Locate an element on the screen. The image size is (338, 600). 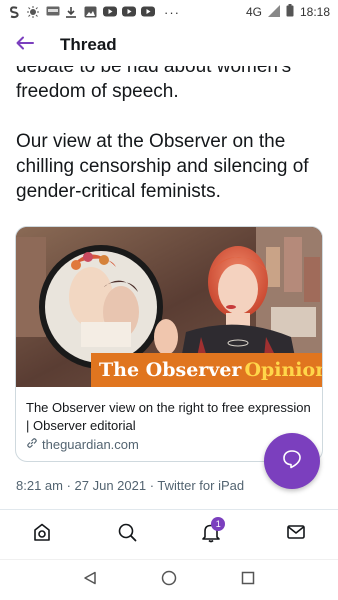
notification-badge: 1 is located at coordinates (218, 523).